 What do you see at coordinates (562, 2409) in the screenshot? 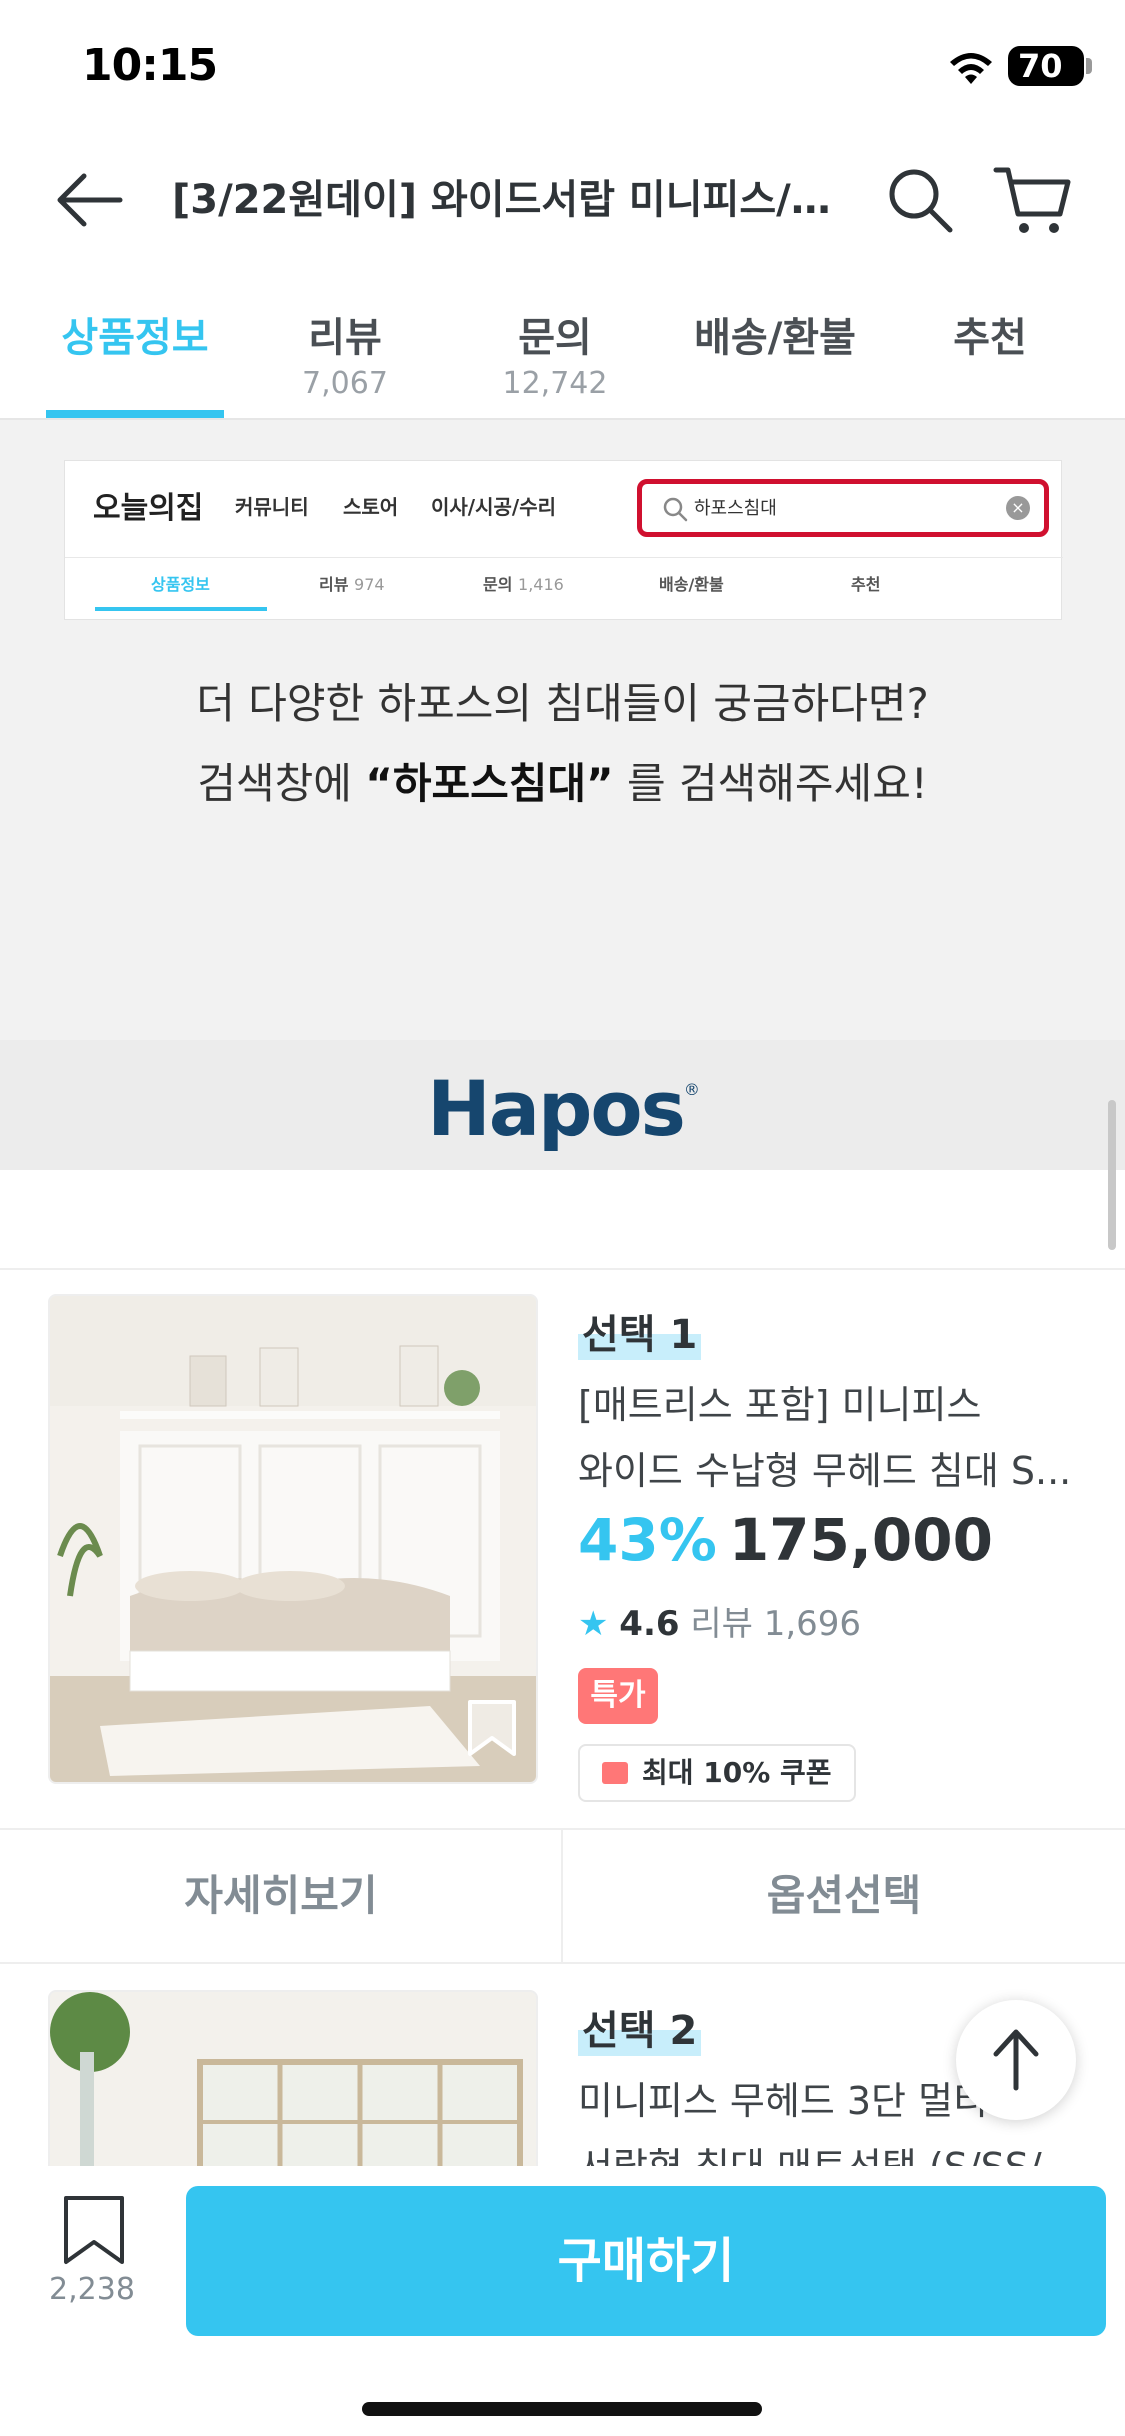
I see `home-indicator` at bounding box center [562, 2409].